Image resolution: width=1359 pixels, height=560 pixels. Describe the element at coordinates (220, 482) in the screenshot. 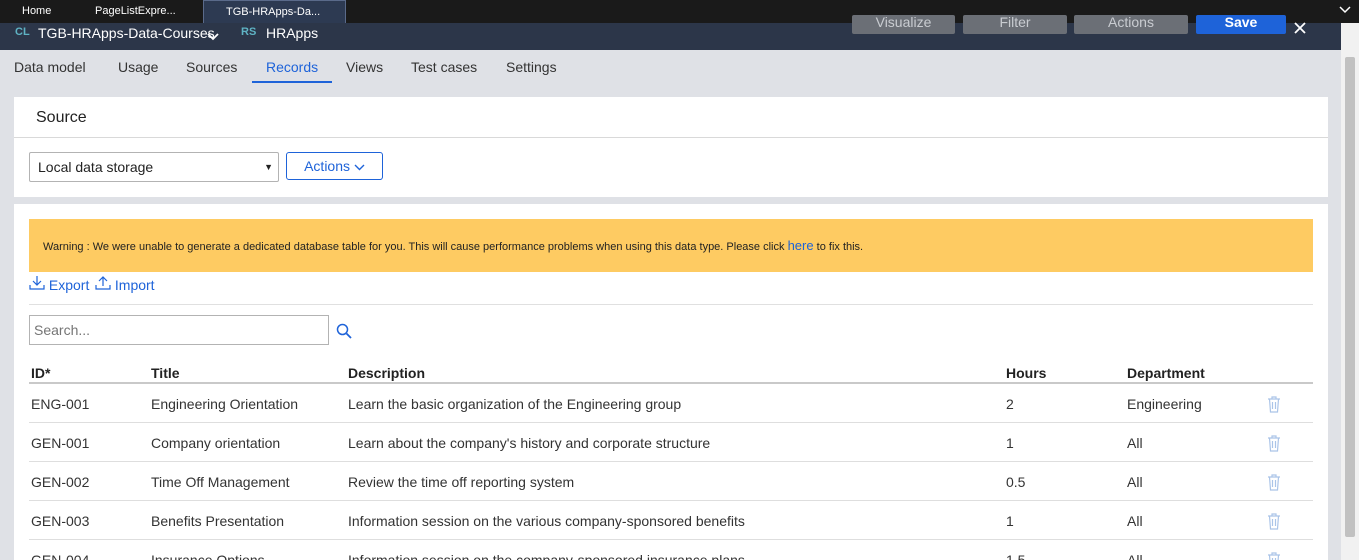

I see `cell-title: Time Off Management` at that location.